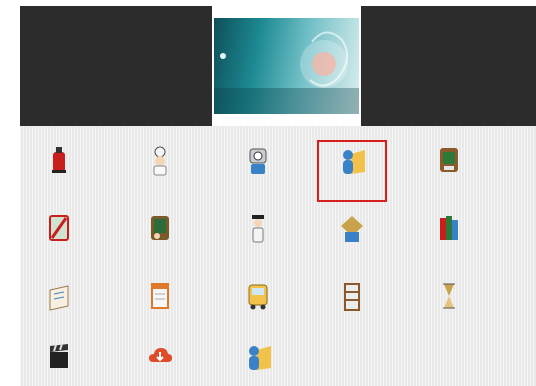 The image size is (536, 386). What do you see at coordinates (258, 161) in the screenshot?
I see `robot-icon` at bounding box center [258, 161].